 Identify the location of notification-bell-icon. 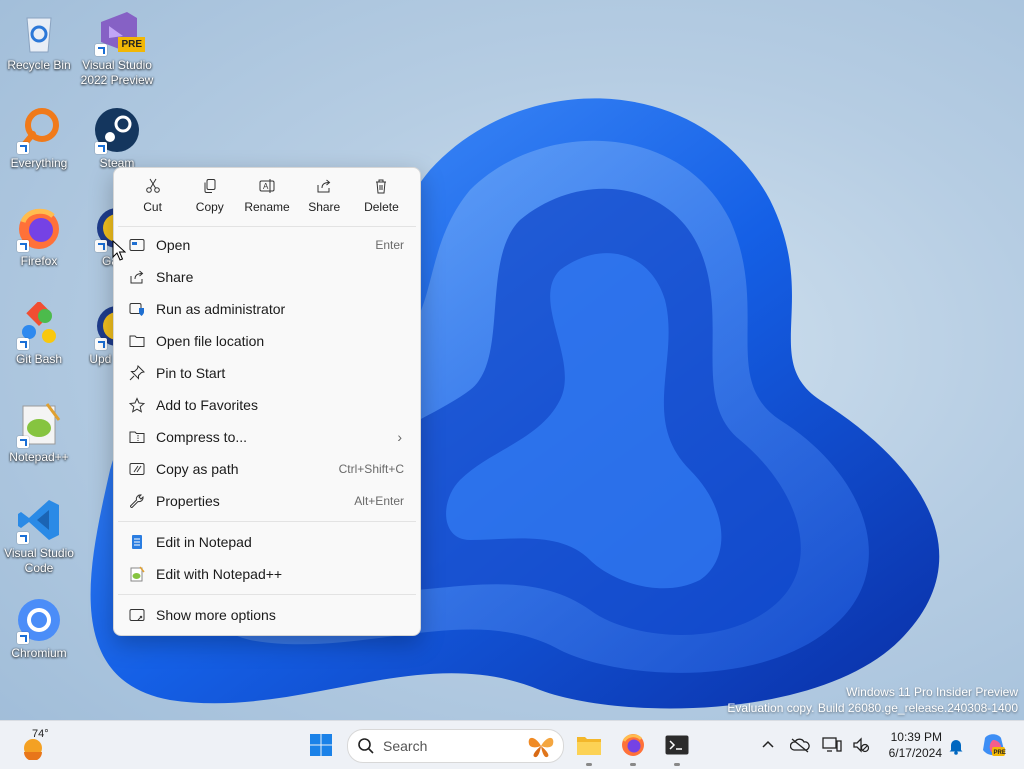
(956, 746).